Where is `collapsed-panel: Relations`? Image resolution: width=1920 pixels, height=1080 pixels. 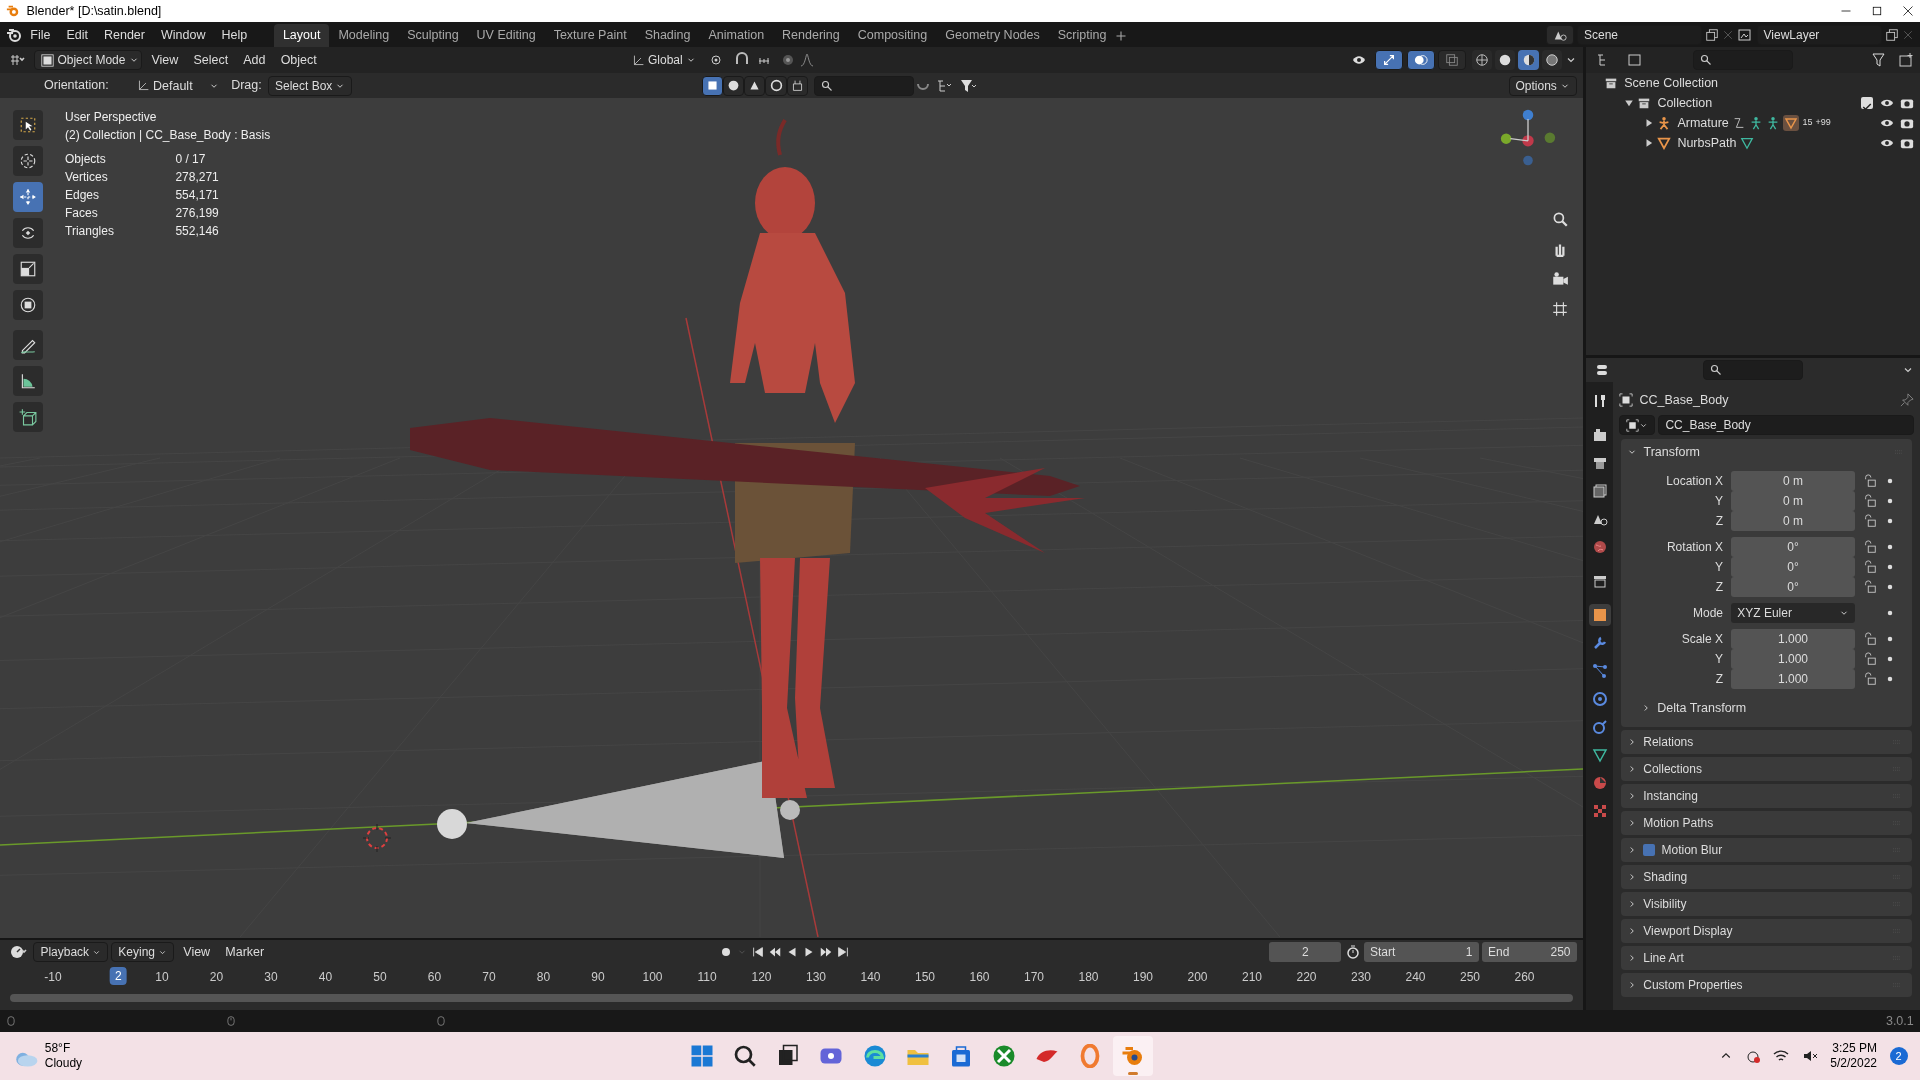
collapsed-panel: Relations is located at coordinates (1766, 742).